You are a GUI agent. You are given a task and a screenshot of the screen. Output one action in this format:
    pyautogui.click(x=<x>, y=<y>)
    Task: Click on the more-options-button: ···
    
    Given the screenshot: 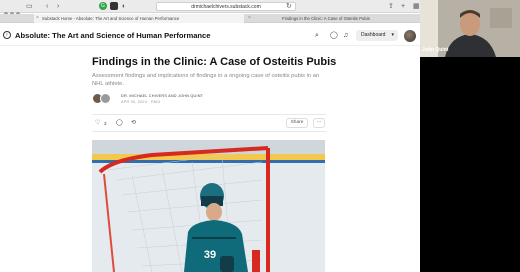 What is the action you would take?
    pyautogui.click(x=319, y=123)
    